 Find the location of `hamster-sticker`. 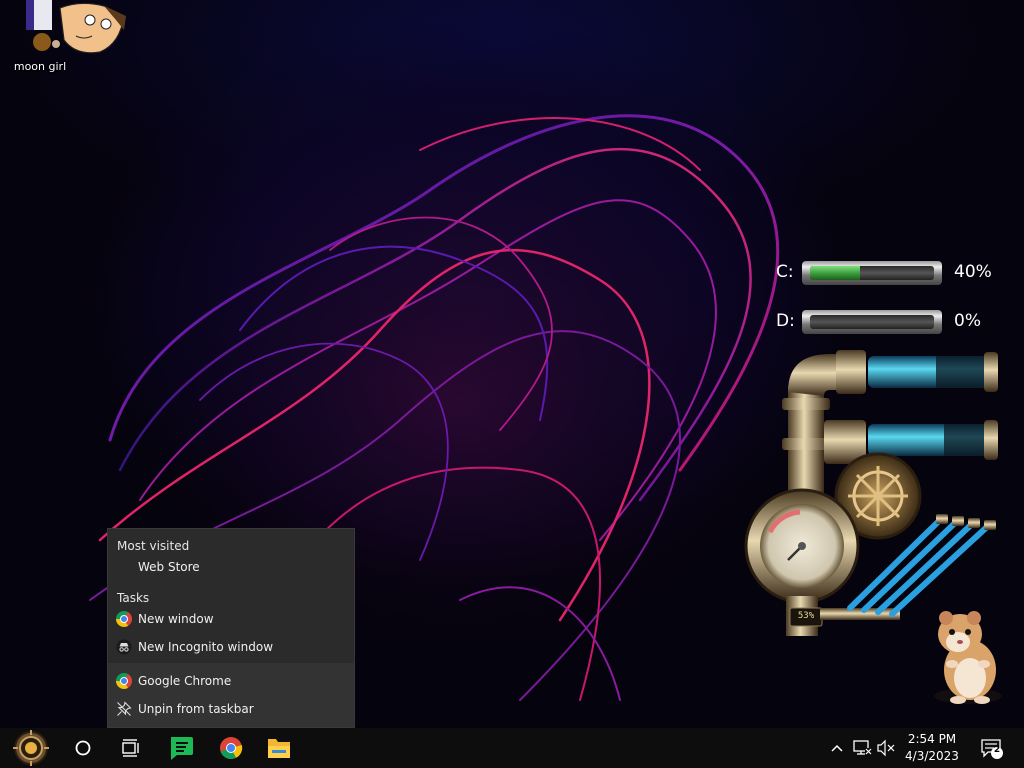

hamster-sticker is located at coordinates (968, 657).